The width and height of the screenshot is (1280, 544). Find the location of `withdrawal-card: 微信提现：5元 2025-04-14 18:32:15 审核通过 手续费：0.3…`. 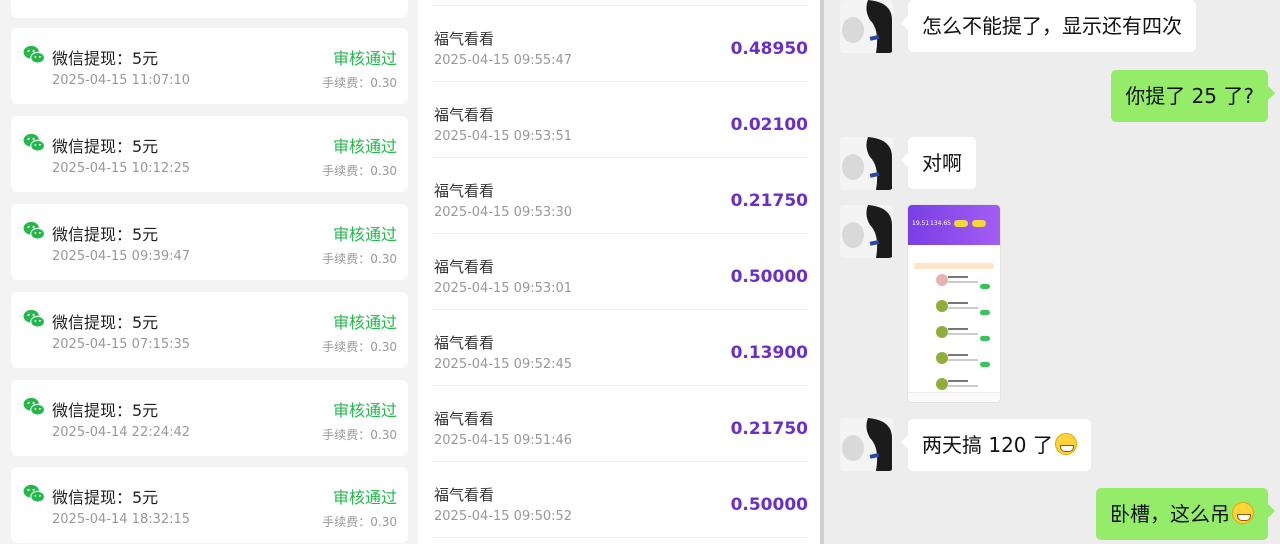

withdrawal-card: 微信提现：5元 2025-04-14 18:32:15 审核通过 手续费：0.3… is located at coordinates (209, 505).